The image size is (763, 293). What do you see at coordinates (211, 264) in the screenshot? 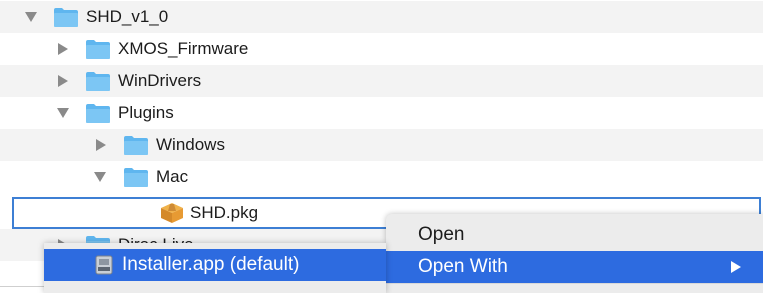
I see `menu-item-label: Installer.app (default)` at bounding box center [211, 264].